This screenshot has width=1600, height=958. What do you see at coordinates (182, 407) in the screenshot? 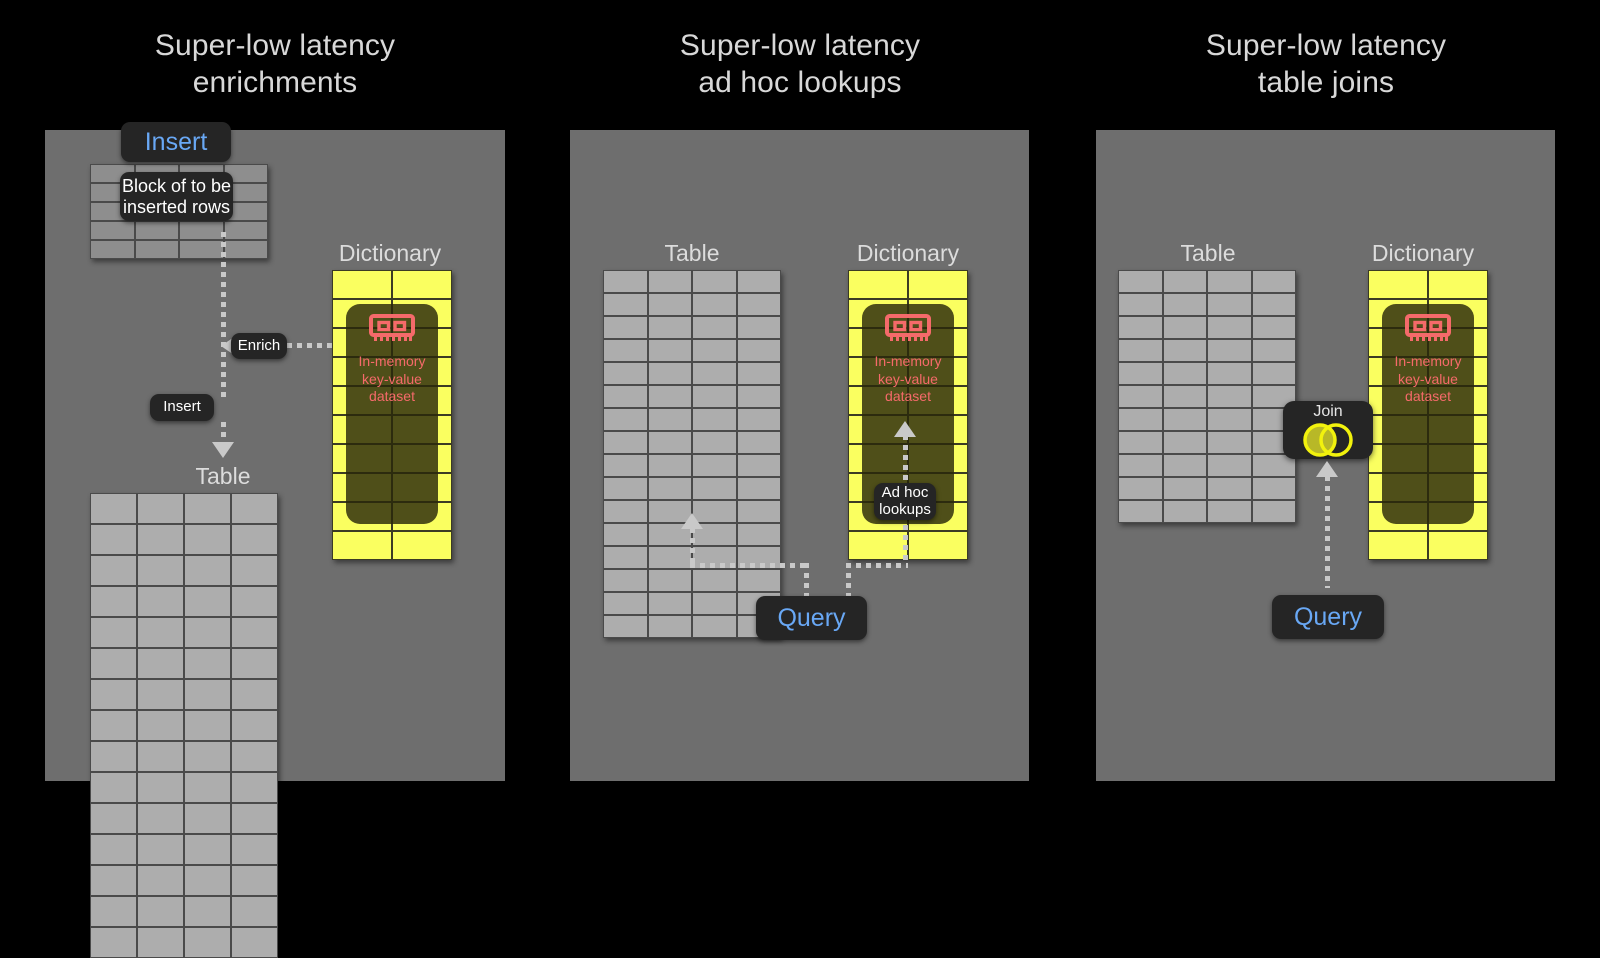
I see `insert-bottom-chip: Insert` at bounding box center [182, 407].